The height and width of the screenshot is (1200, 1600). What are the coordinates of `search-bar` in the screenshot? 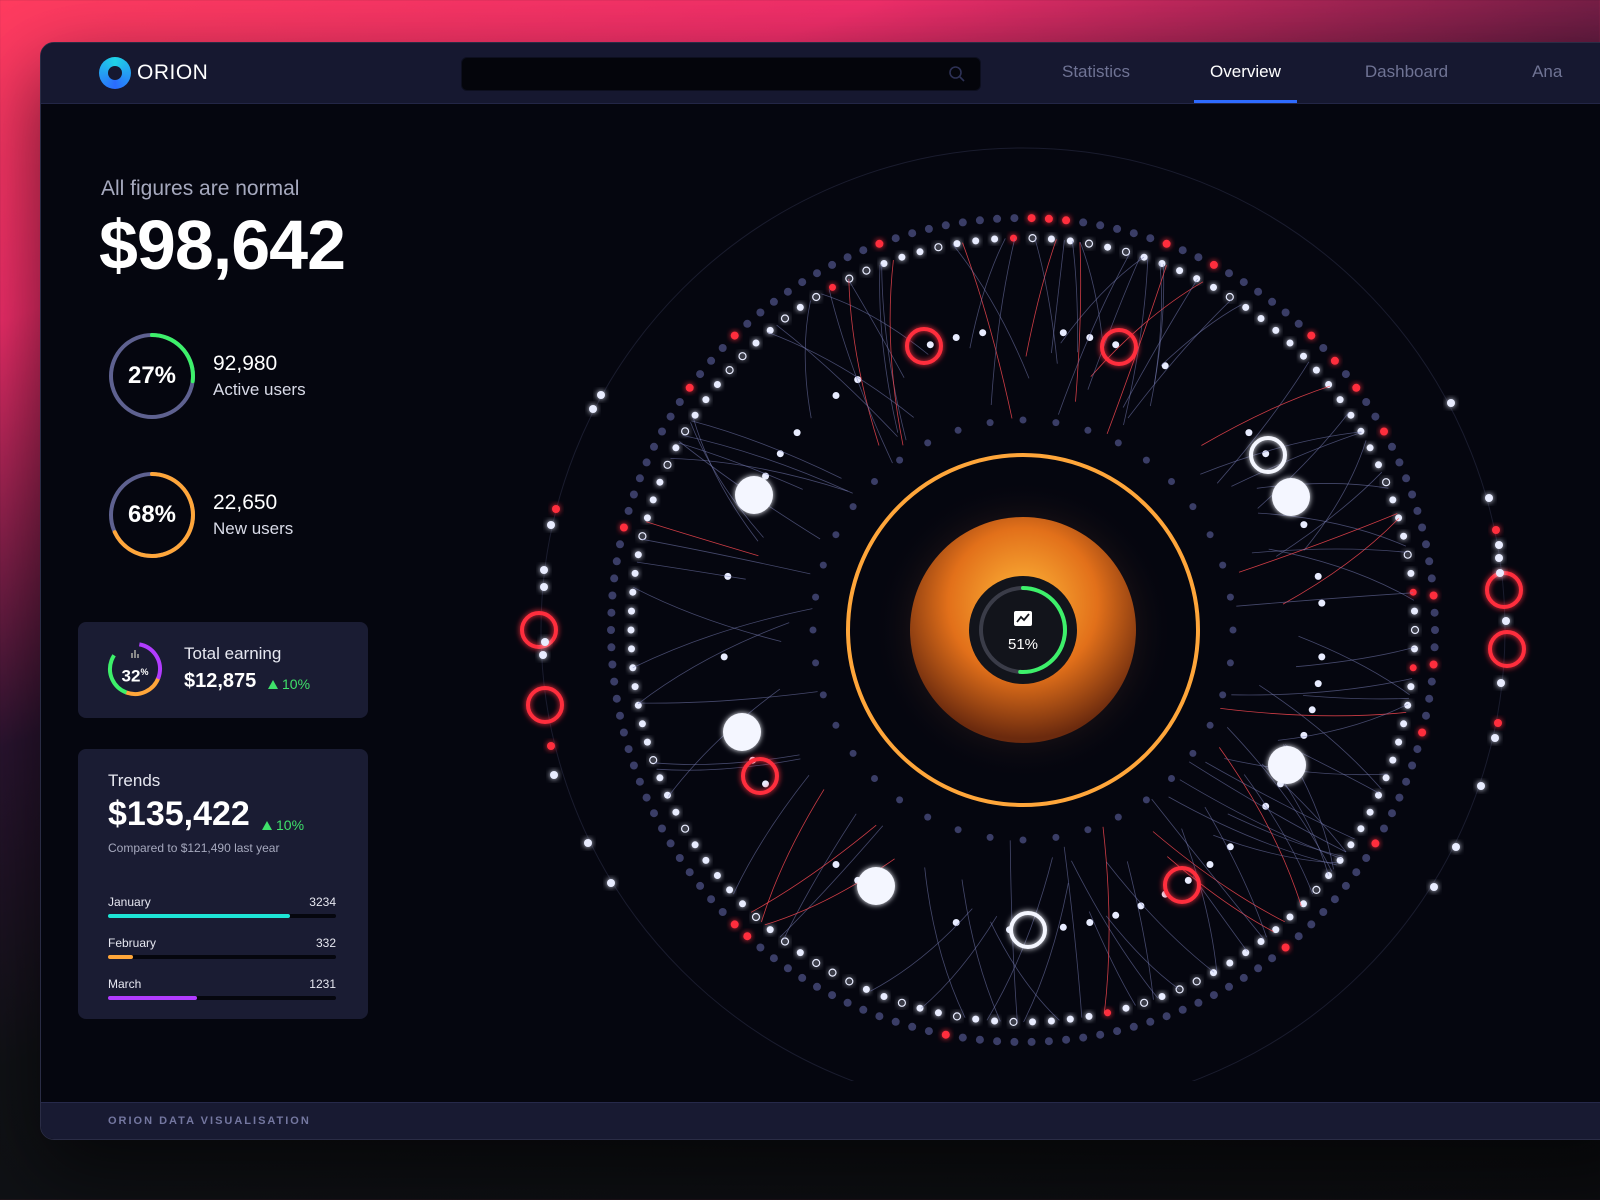 It's located at (721, 74).